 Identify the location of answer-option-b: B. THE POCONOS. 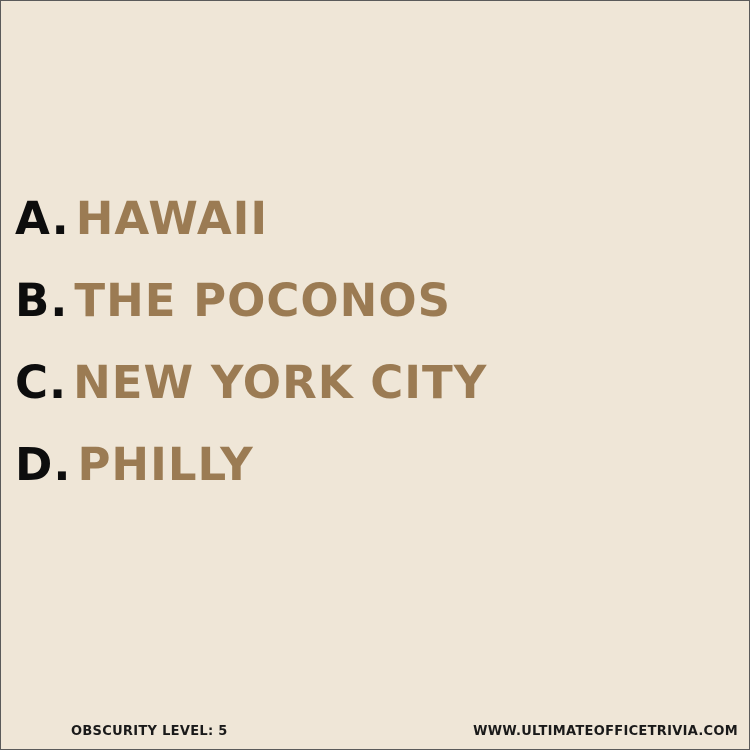
(375, 300).